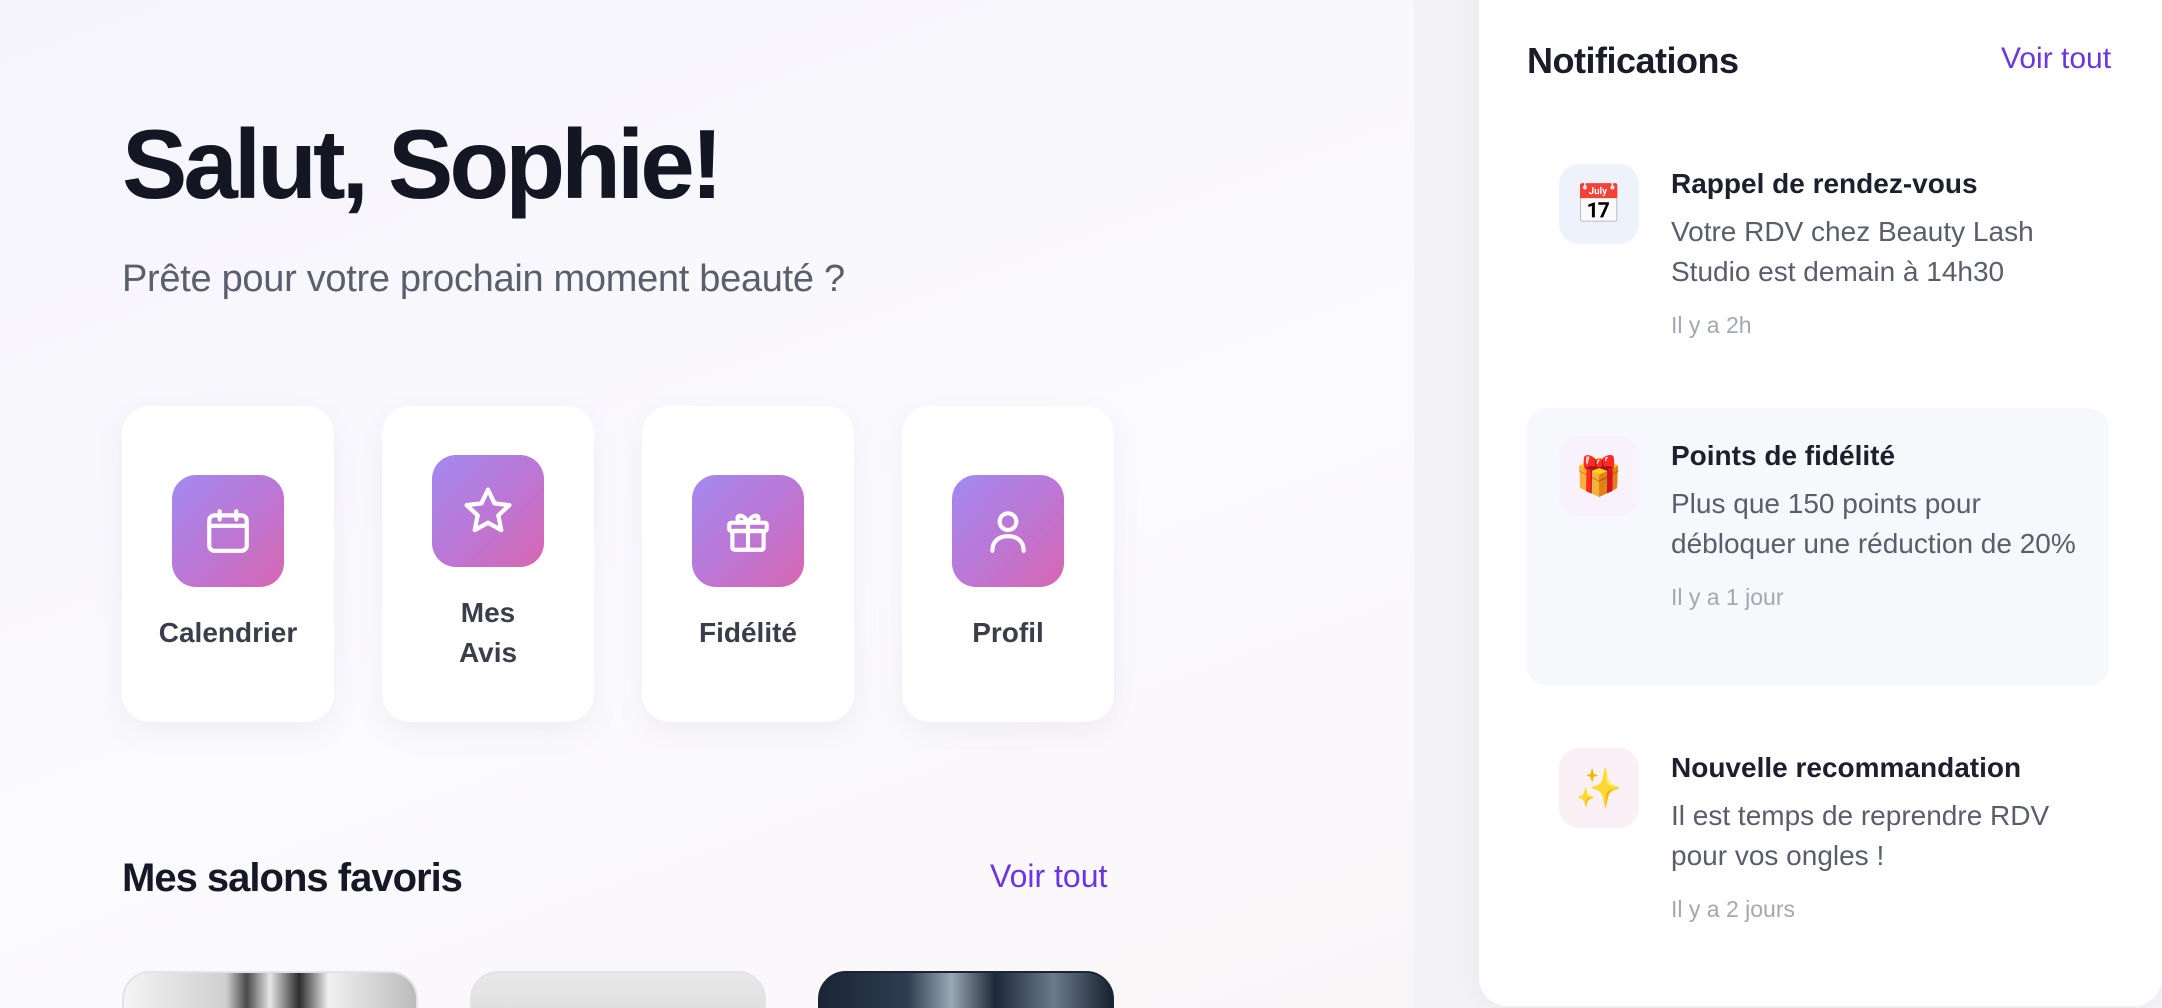  I want to click on star-icon, so click(488, 511).